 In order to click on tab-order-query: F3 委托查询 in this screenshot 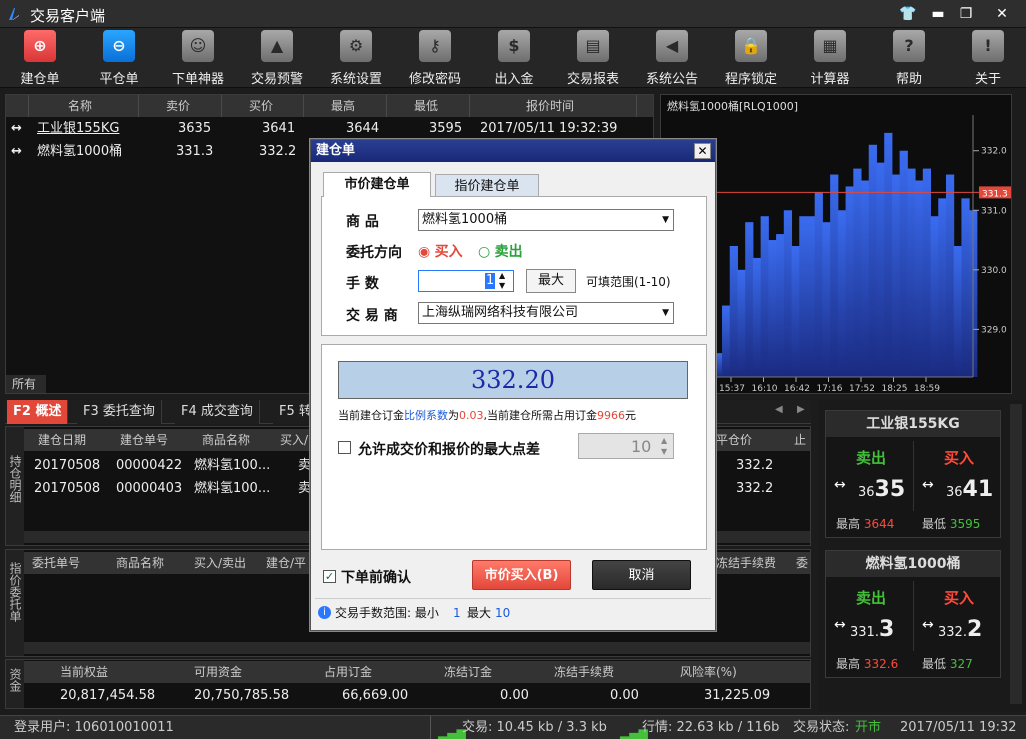, I will do `click(119, 412)`.